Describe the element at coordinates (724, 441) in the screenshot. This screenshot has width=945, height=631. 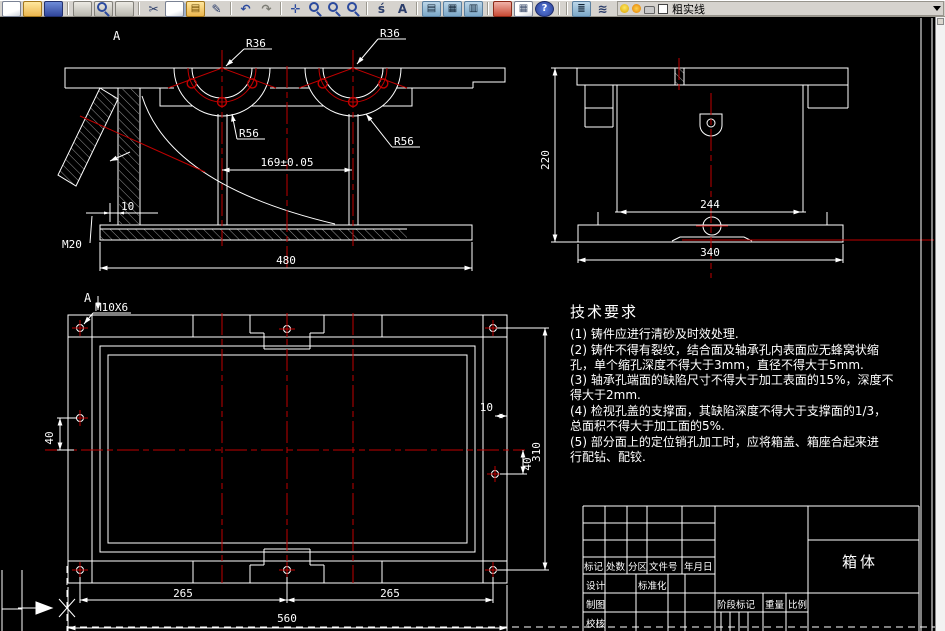
I see `tech-line: (5) 部分面上的定位销孔加工时，应将箱盖、箱座合起来进` at that location.